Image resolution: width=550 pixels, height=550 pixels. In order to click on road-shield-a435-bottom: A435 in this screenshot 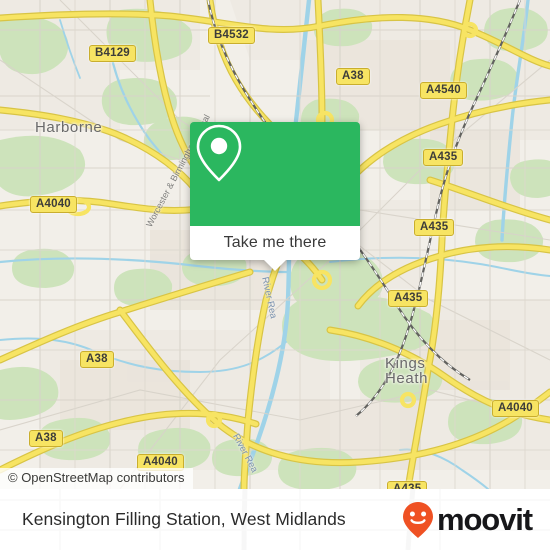, I will do `click(407, 485)`.